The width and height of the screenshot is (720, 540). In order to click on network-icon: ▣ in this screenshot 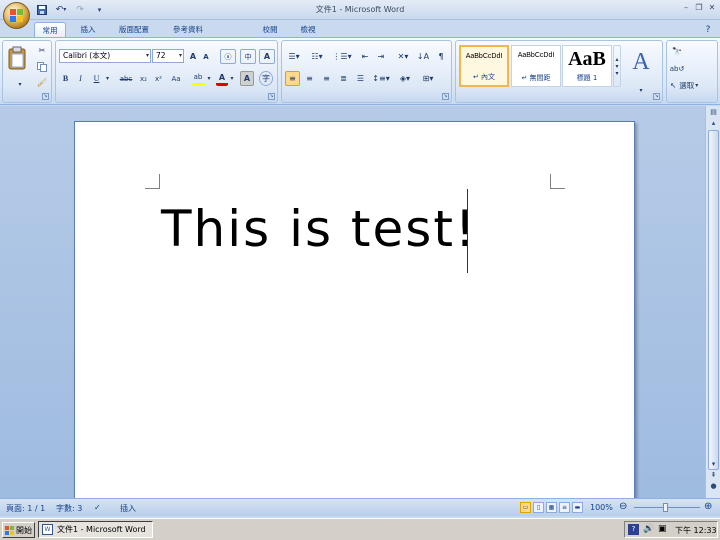, I will do `click(662, 529)`.